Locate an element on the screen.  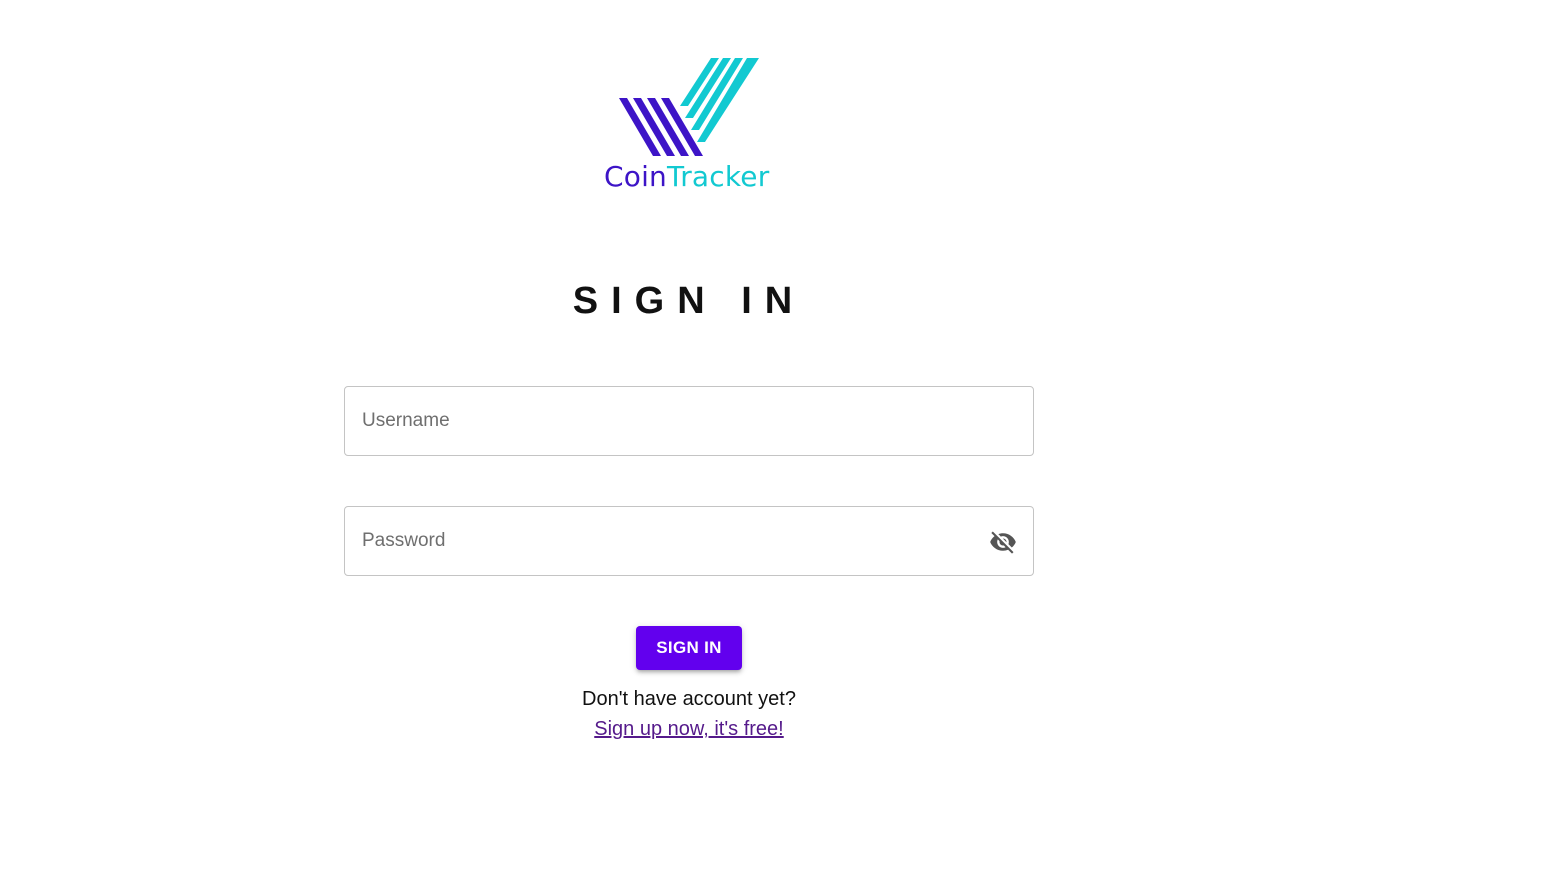
sign-in-button: SIGN IN is located at coordinates (689, 648).